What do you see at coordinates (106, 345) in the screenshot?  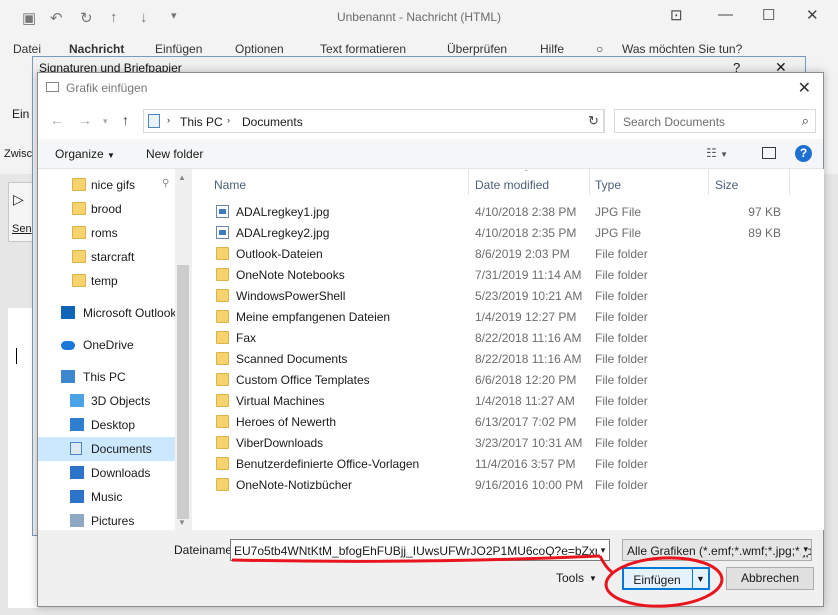 I see `nav-item: OneDrive` at bounding box center [106, 345].